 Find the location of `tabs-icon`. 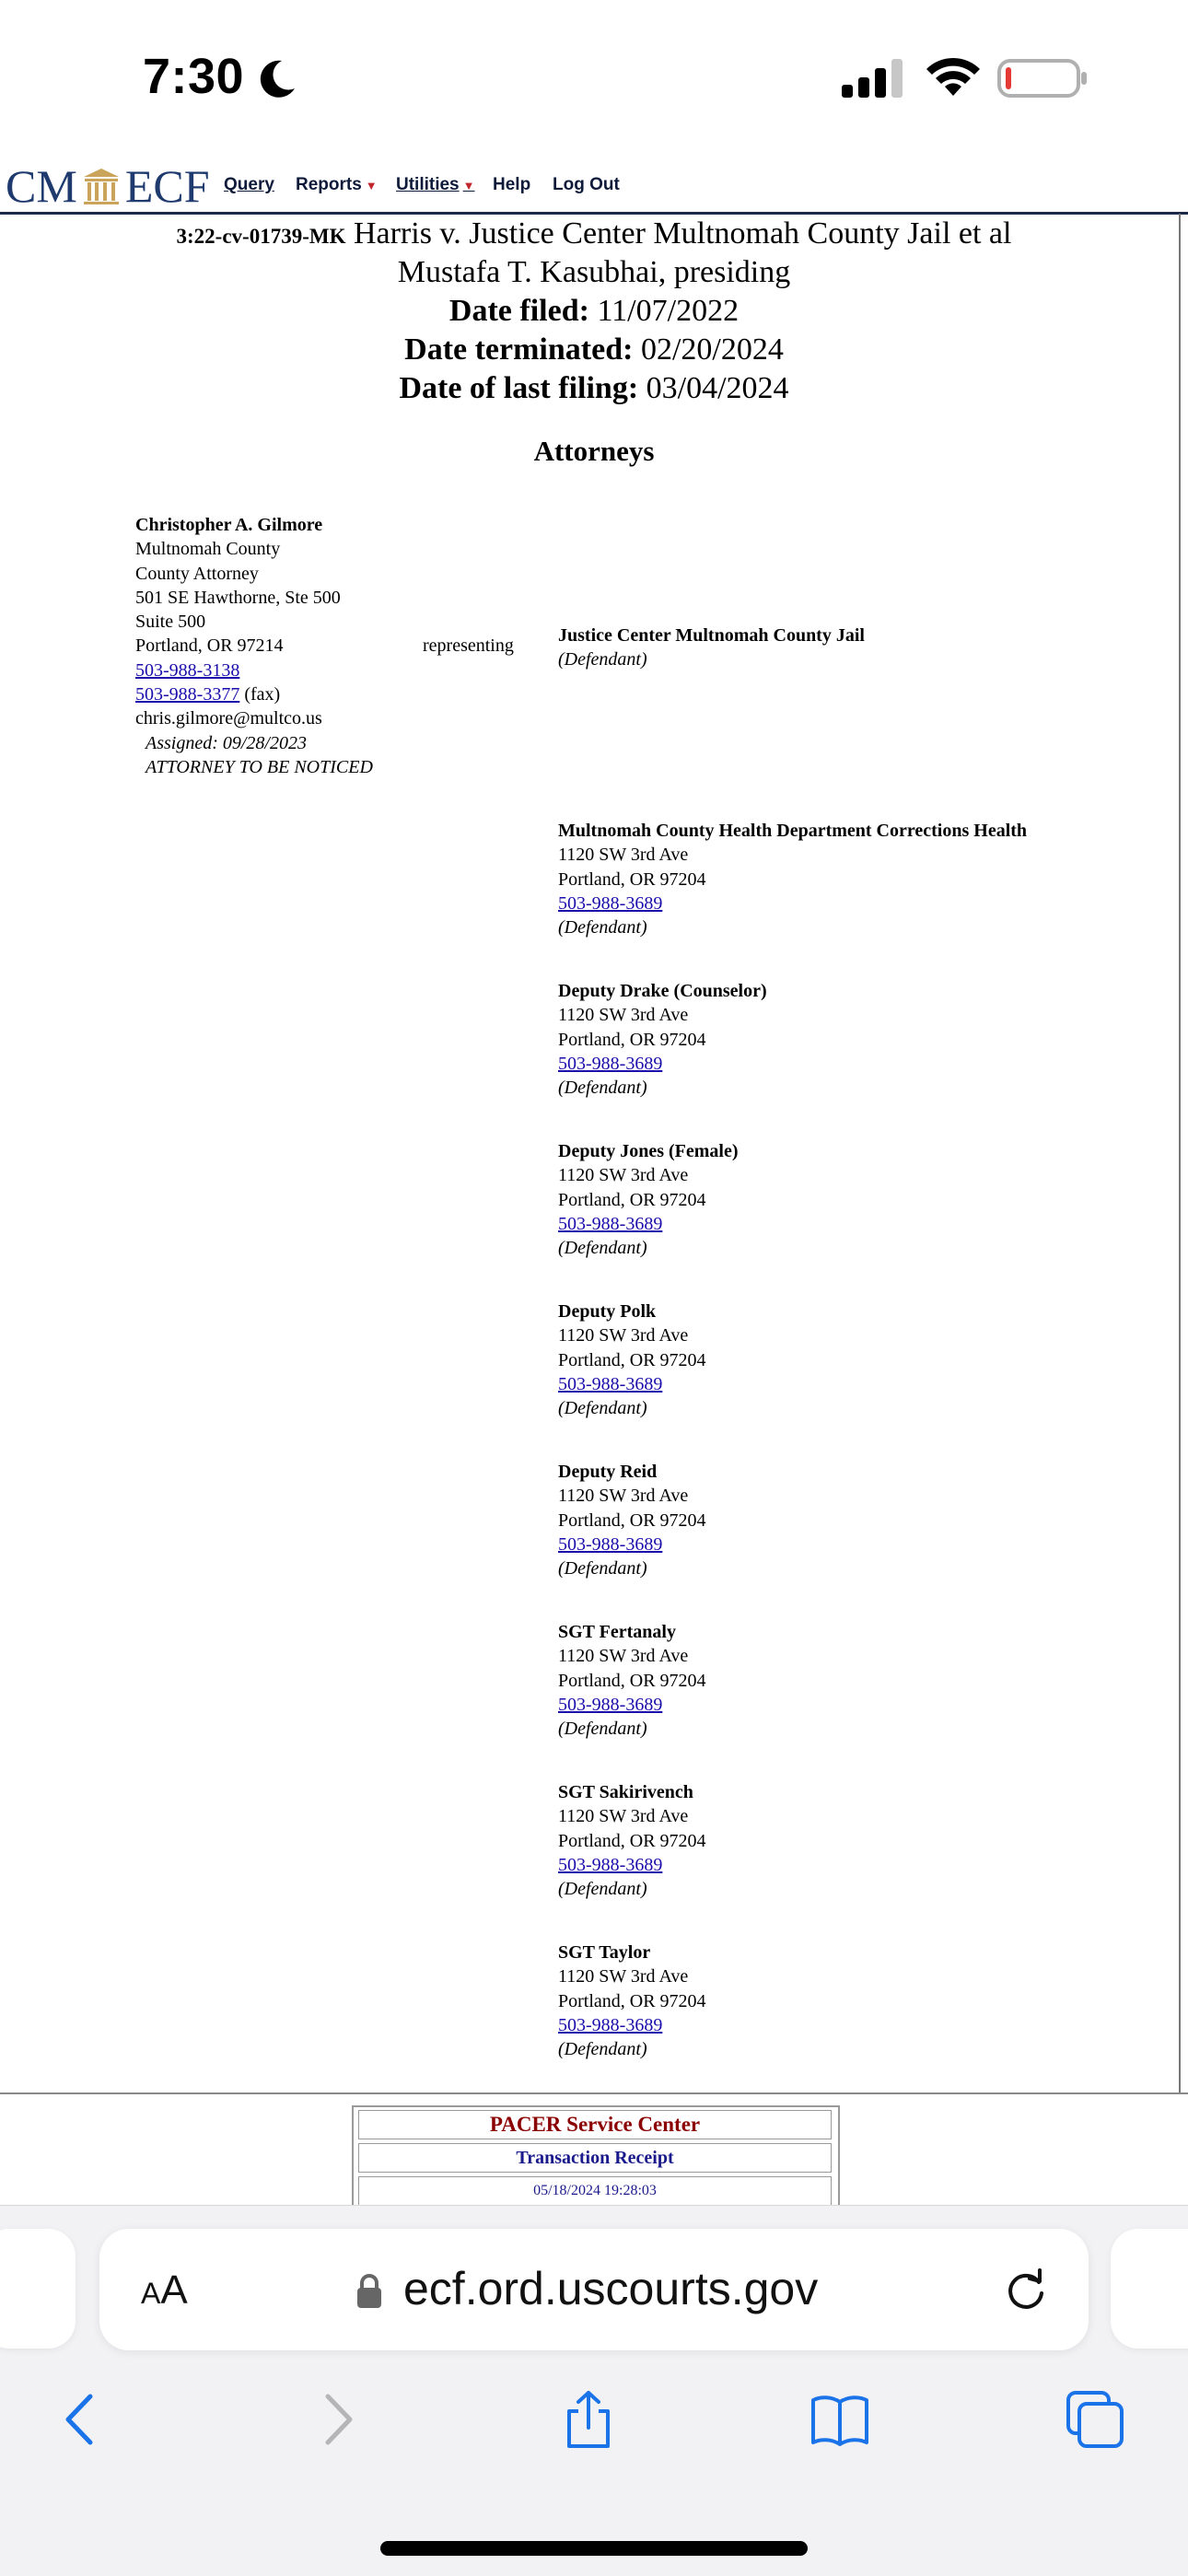

tabs-icon is located at coordinates (1095, 2419).